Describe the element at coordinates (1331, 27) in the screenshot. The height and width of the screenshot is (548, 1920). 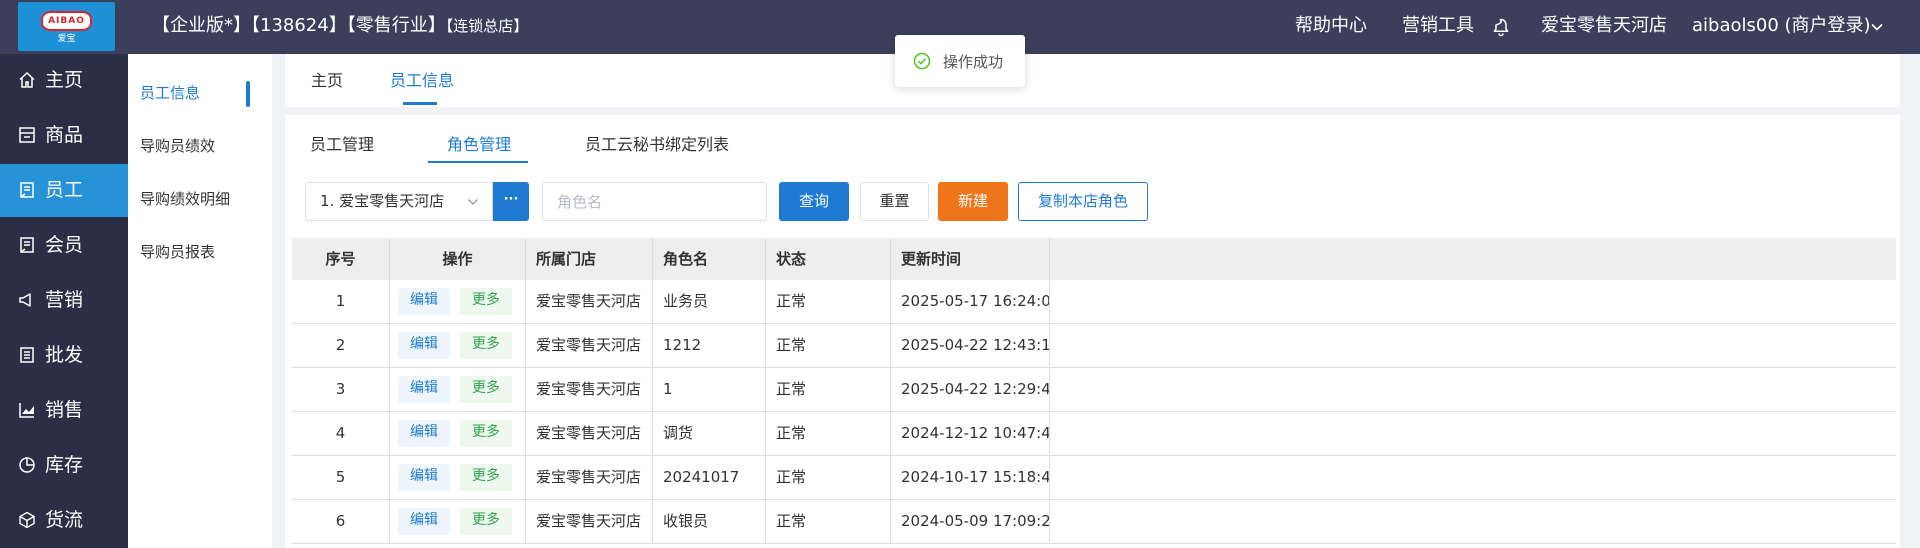
I see `help-center-link: 帮助中心` at that location.